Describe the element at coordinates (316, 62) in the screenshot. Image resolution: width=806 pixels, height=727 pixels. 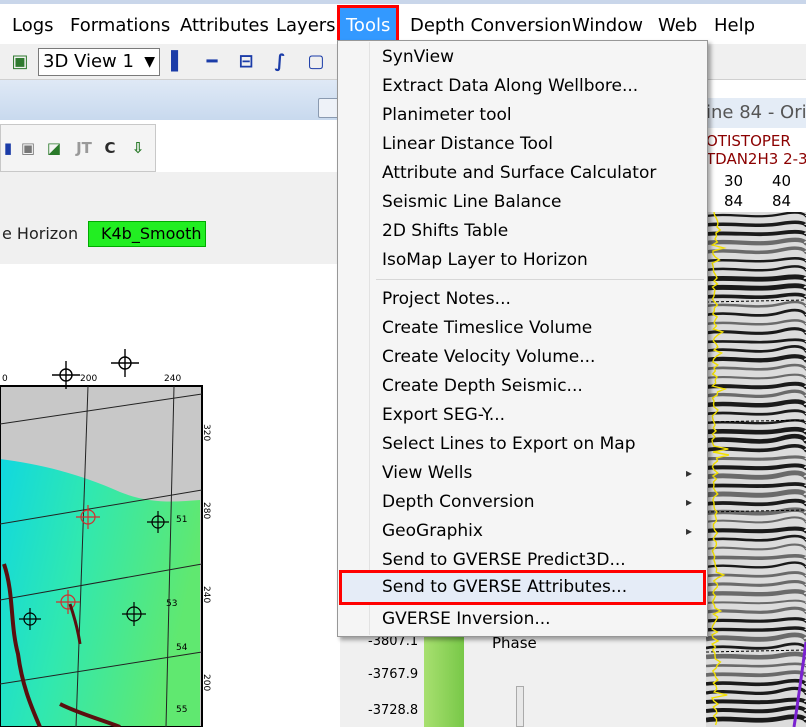
I see `window-icon: ▢` at that location.